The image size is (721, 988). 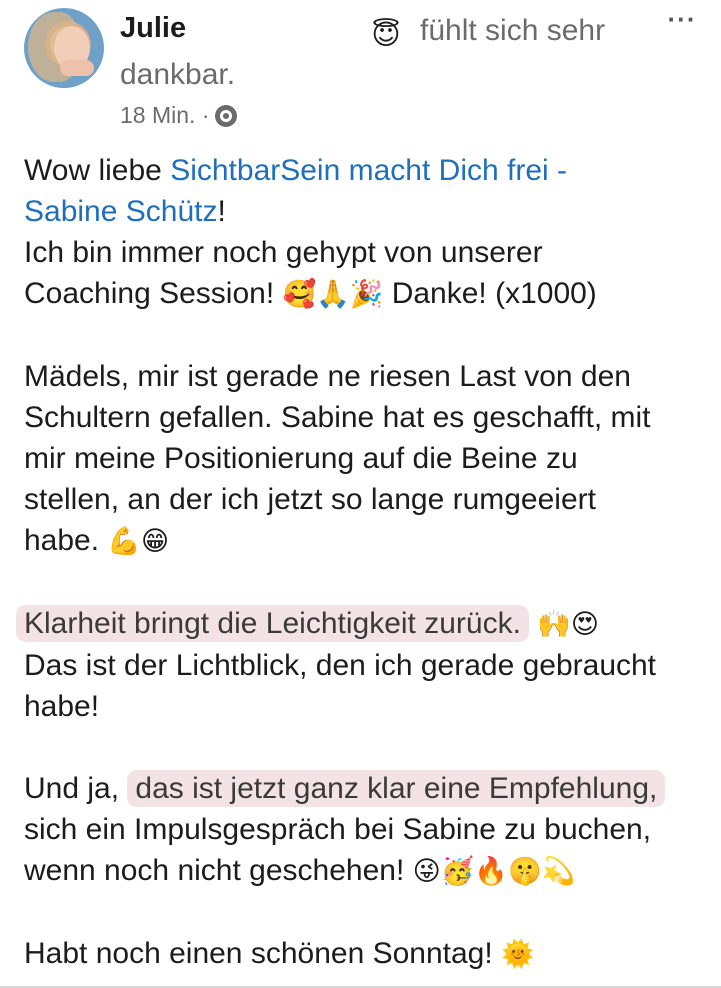 I want to click on mention-link: SichtbarSein macht Dich frei -, so click(x=368, y=170).